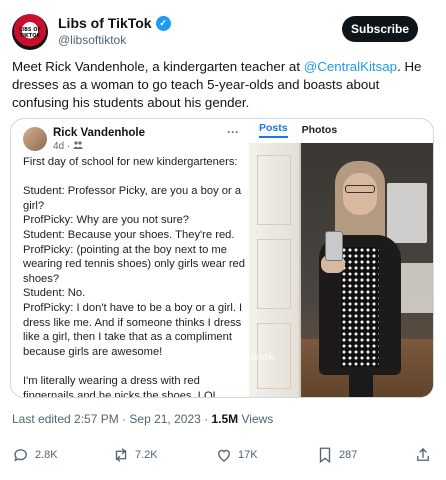 Image resolution: width=446 pixels, height=480 pixels. Describe the element at coordinates (225, 419) in the screenshot. I see `views-count: 1.5M` at that location.